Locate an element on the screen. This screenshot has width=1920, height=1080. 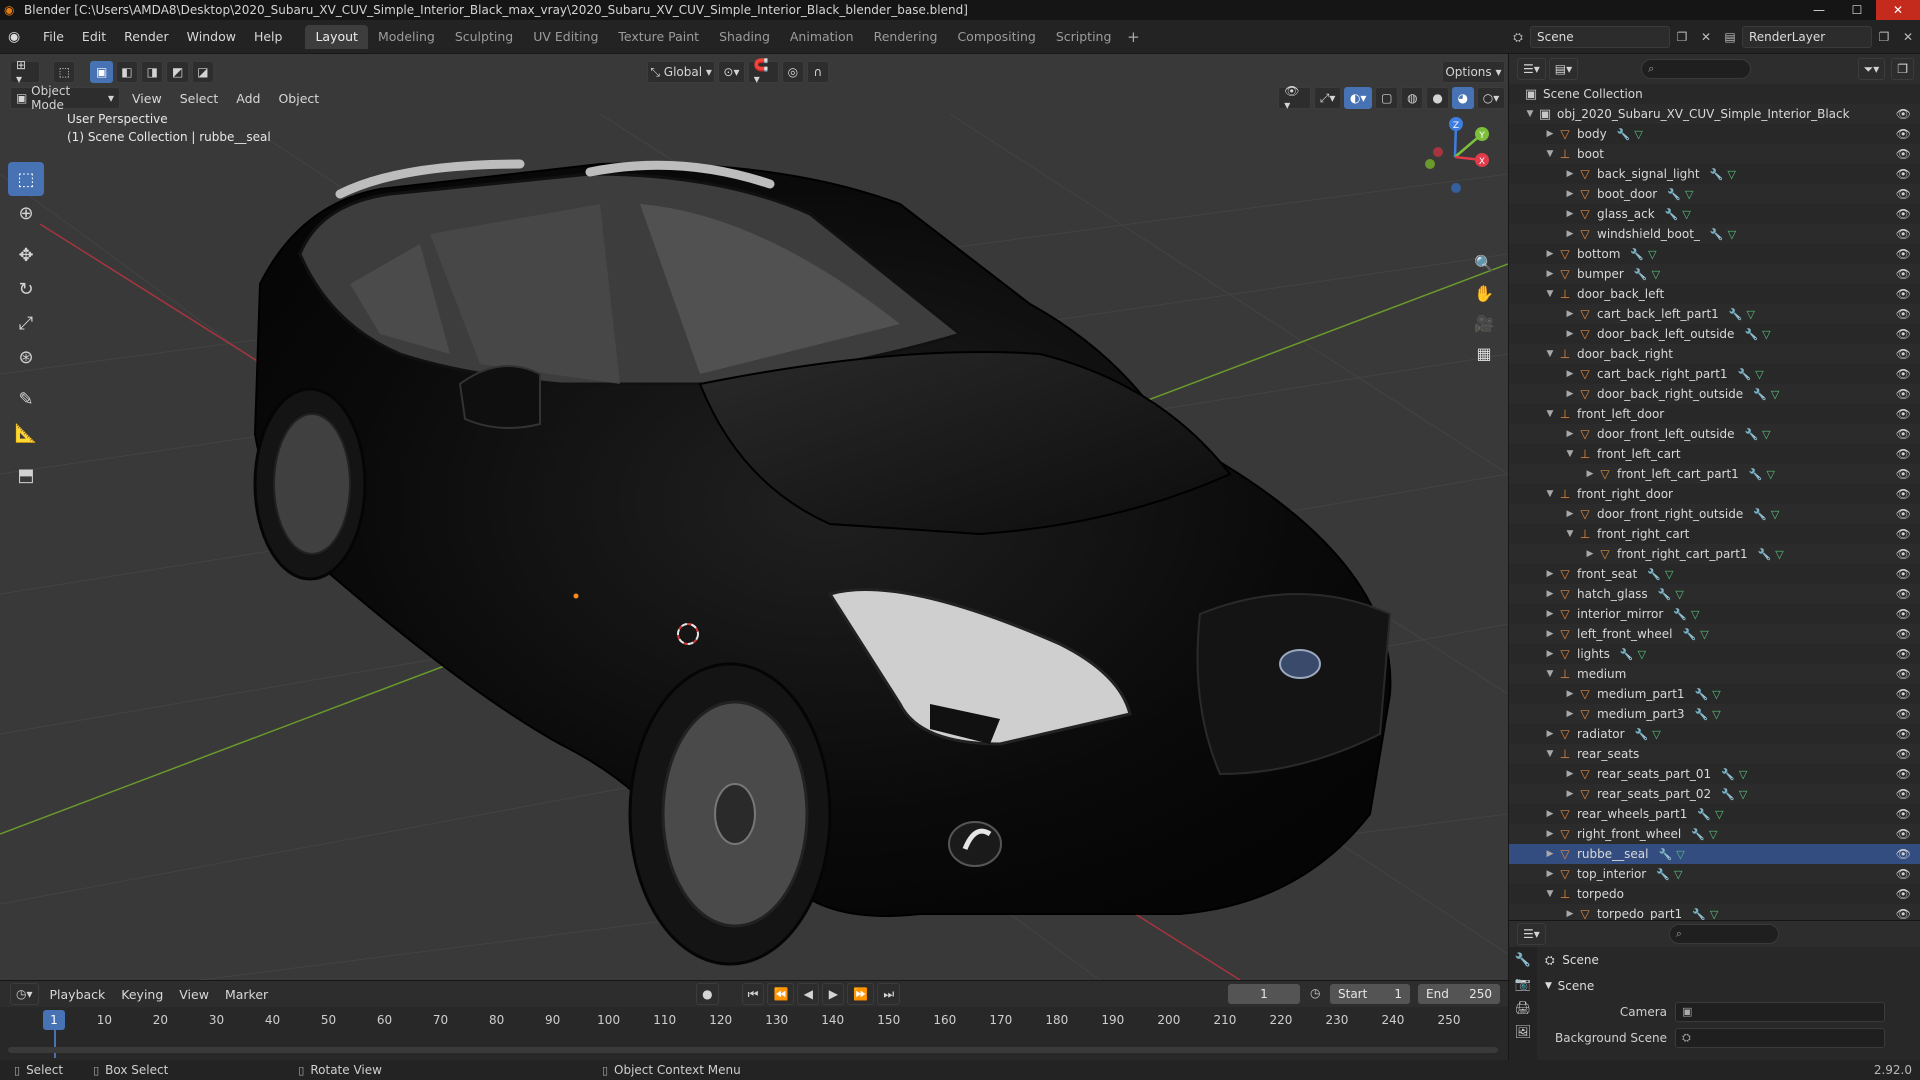
orientation-dropdown: ⤡ Global ▾ is located at coordinates (681, 72).